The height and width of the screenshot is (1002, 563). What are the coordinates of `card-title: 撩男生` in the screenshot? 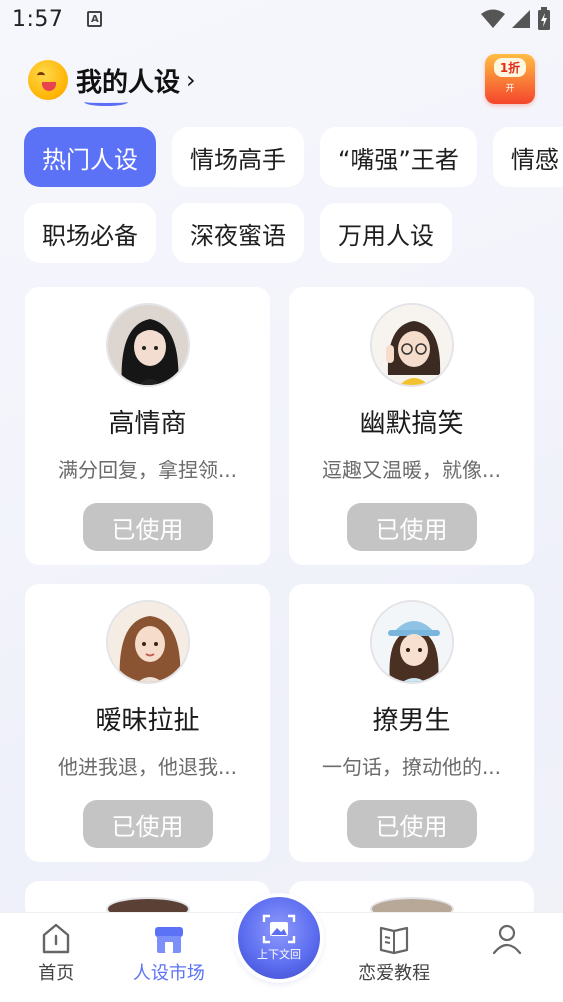 It's located at (411, 721).